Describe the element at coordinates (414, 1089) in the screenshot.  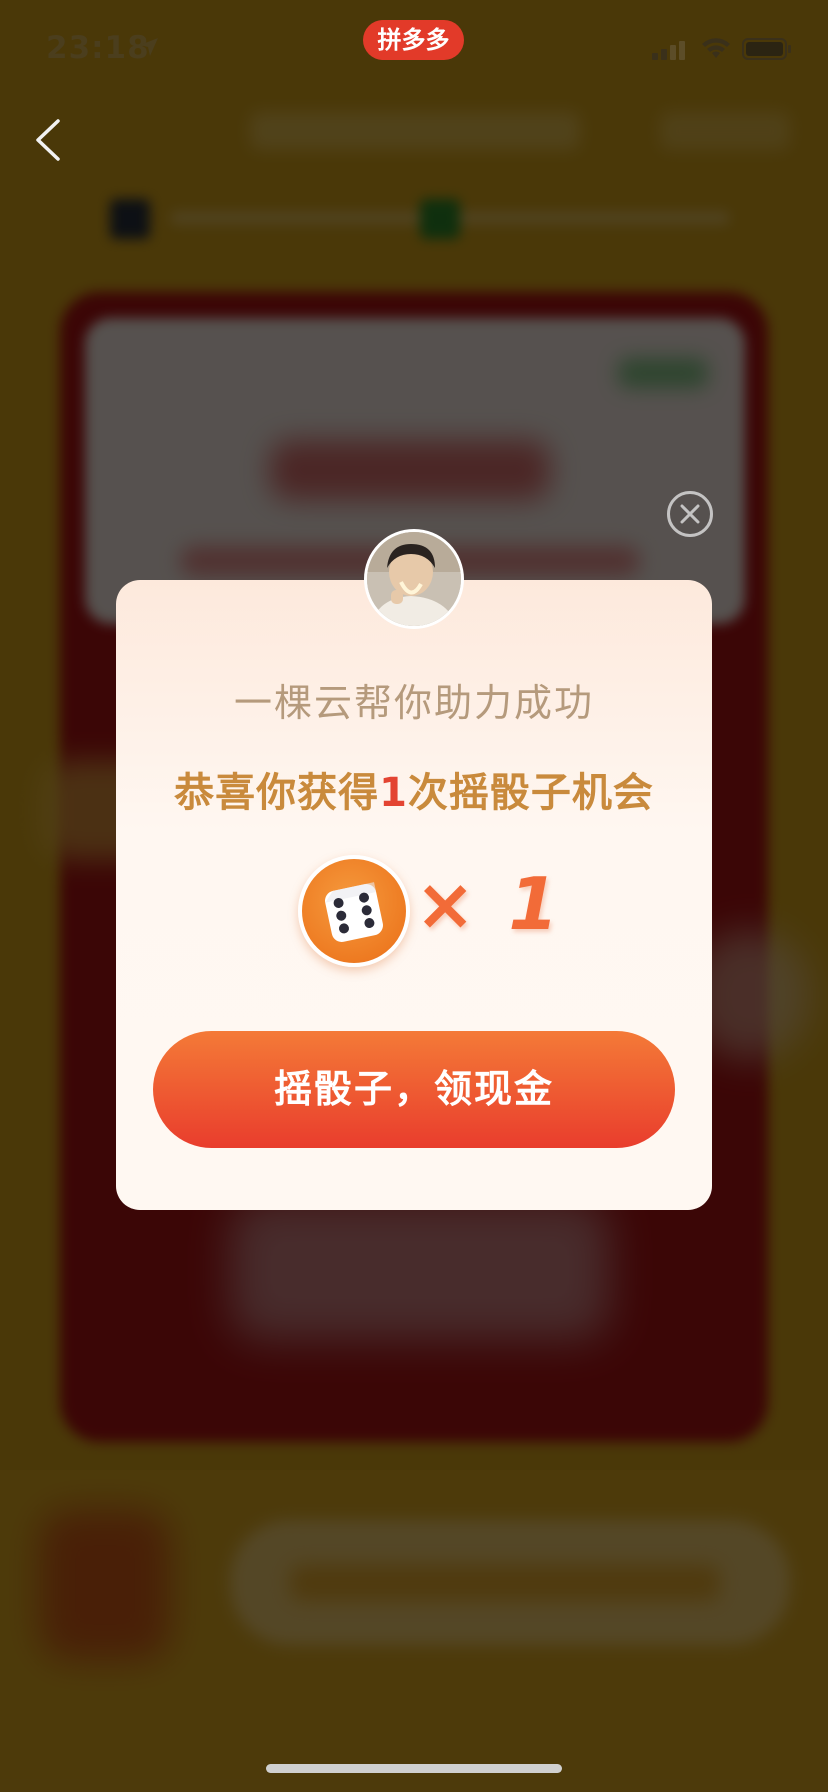
I see `roll-dice-button: 摇骰子，领现金` at that location.